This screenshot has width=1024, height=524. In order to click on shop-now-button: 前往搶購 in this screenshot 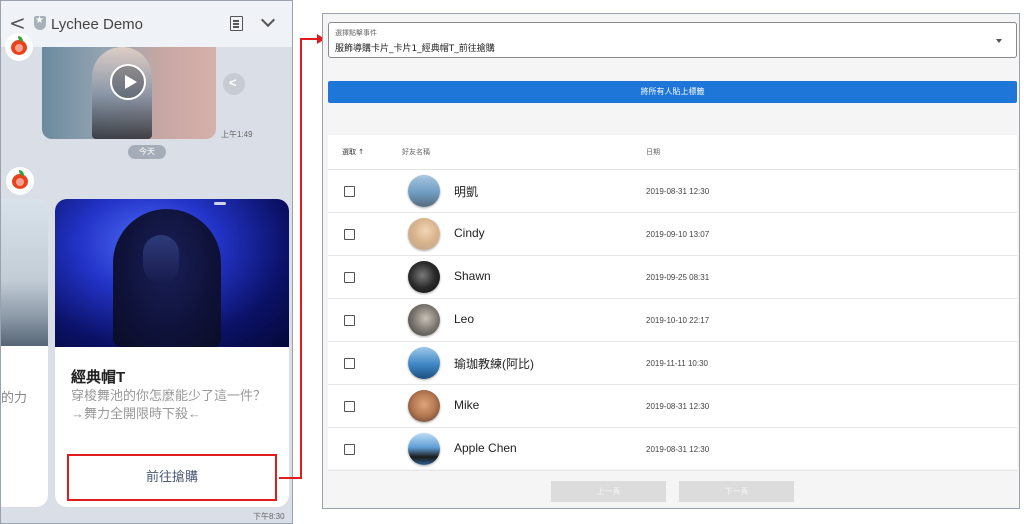, I will do `click(172, 477)`.